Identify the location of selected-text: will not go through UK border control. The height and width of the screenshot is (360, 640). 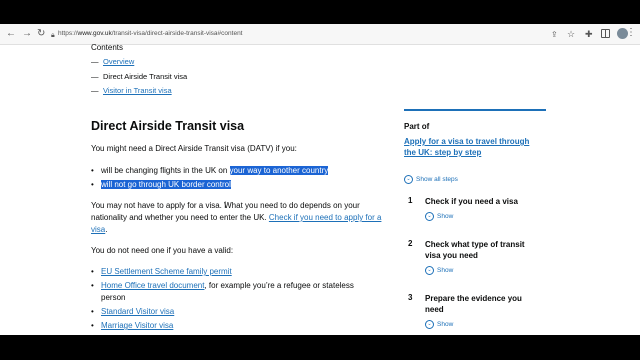
(166, 184).